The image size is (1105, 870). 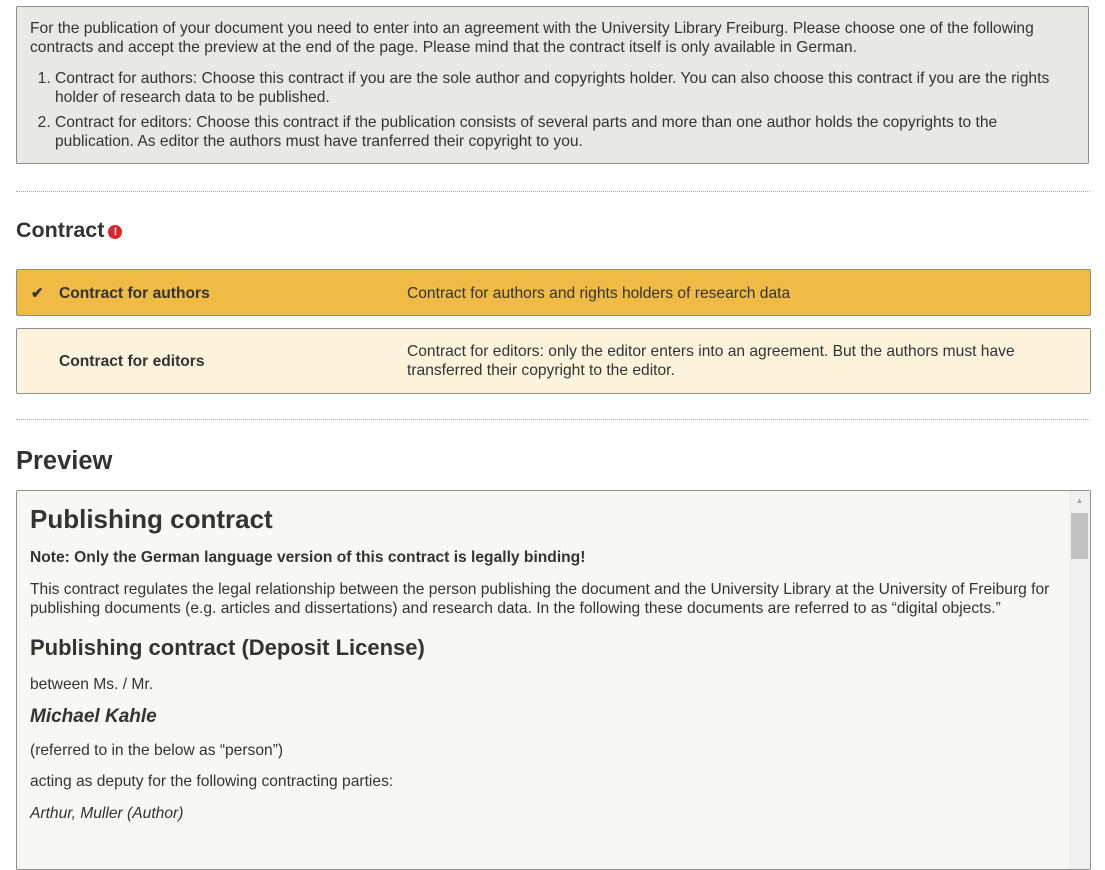 I want to click on option-title: Contract for authors, so click(x=134, y=293).